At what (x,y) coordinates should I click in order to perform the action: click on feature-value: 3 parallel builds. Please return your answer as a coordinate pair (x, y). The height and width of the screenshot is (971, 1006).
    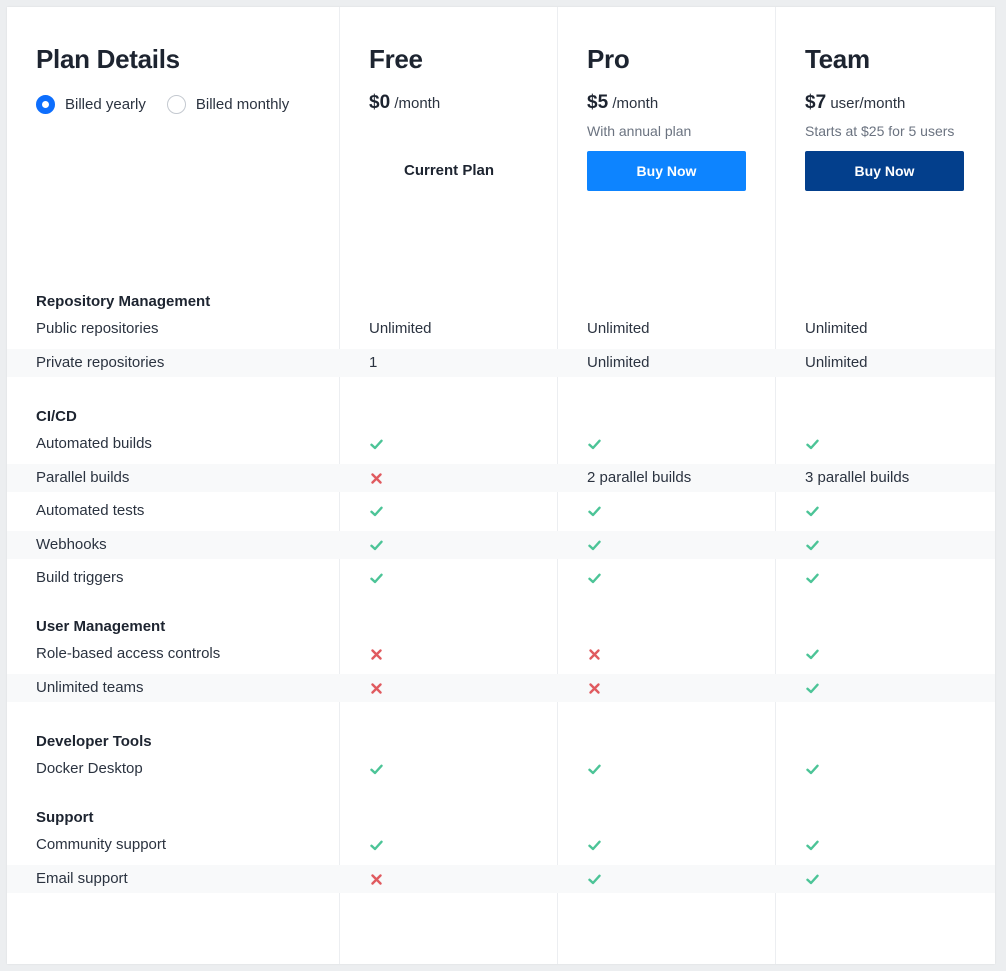
    Looking at the image, I should click on (857, 477).